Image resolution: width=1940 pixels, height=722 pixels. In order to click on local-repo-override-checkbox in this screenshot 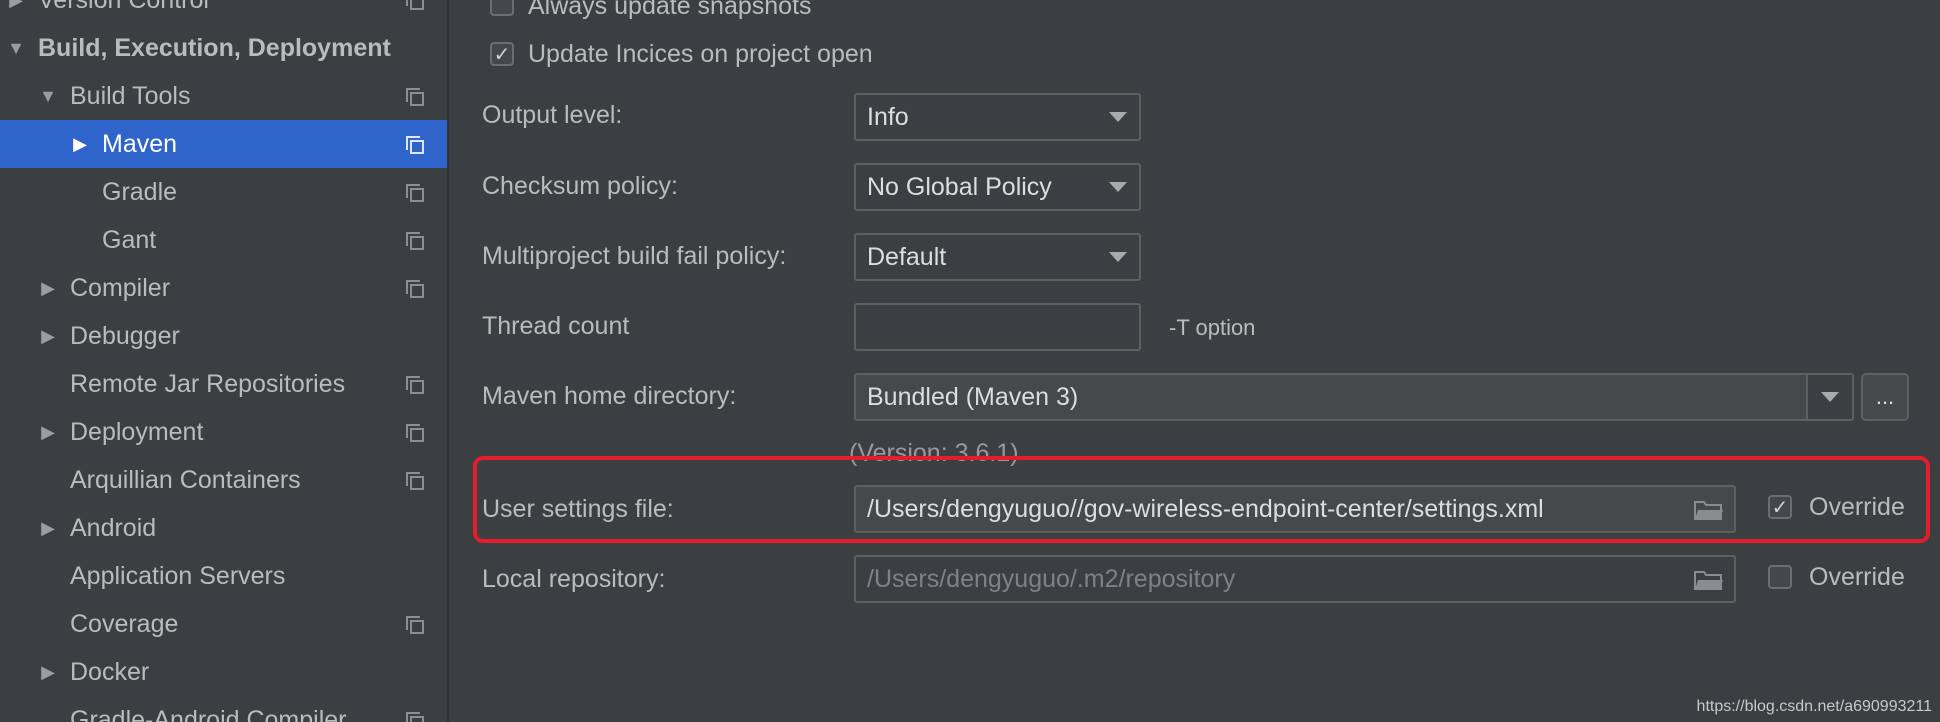, I will do `click(1780, 577)`.